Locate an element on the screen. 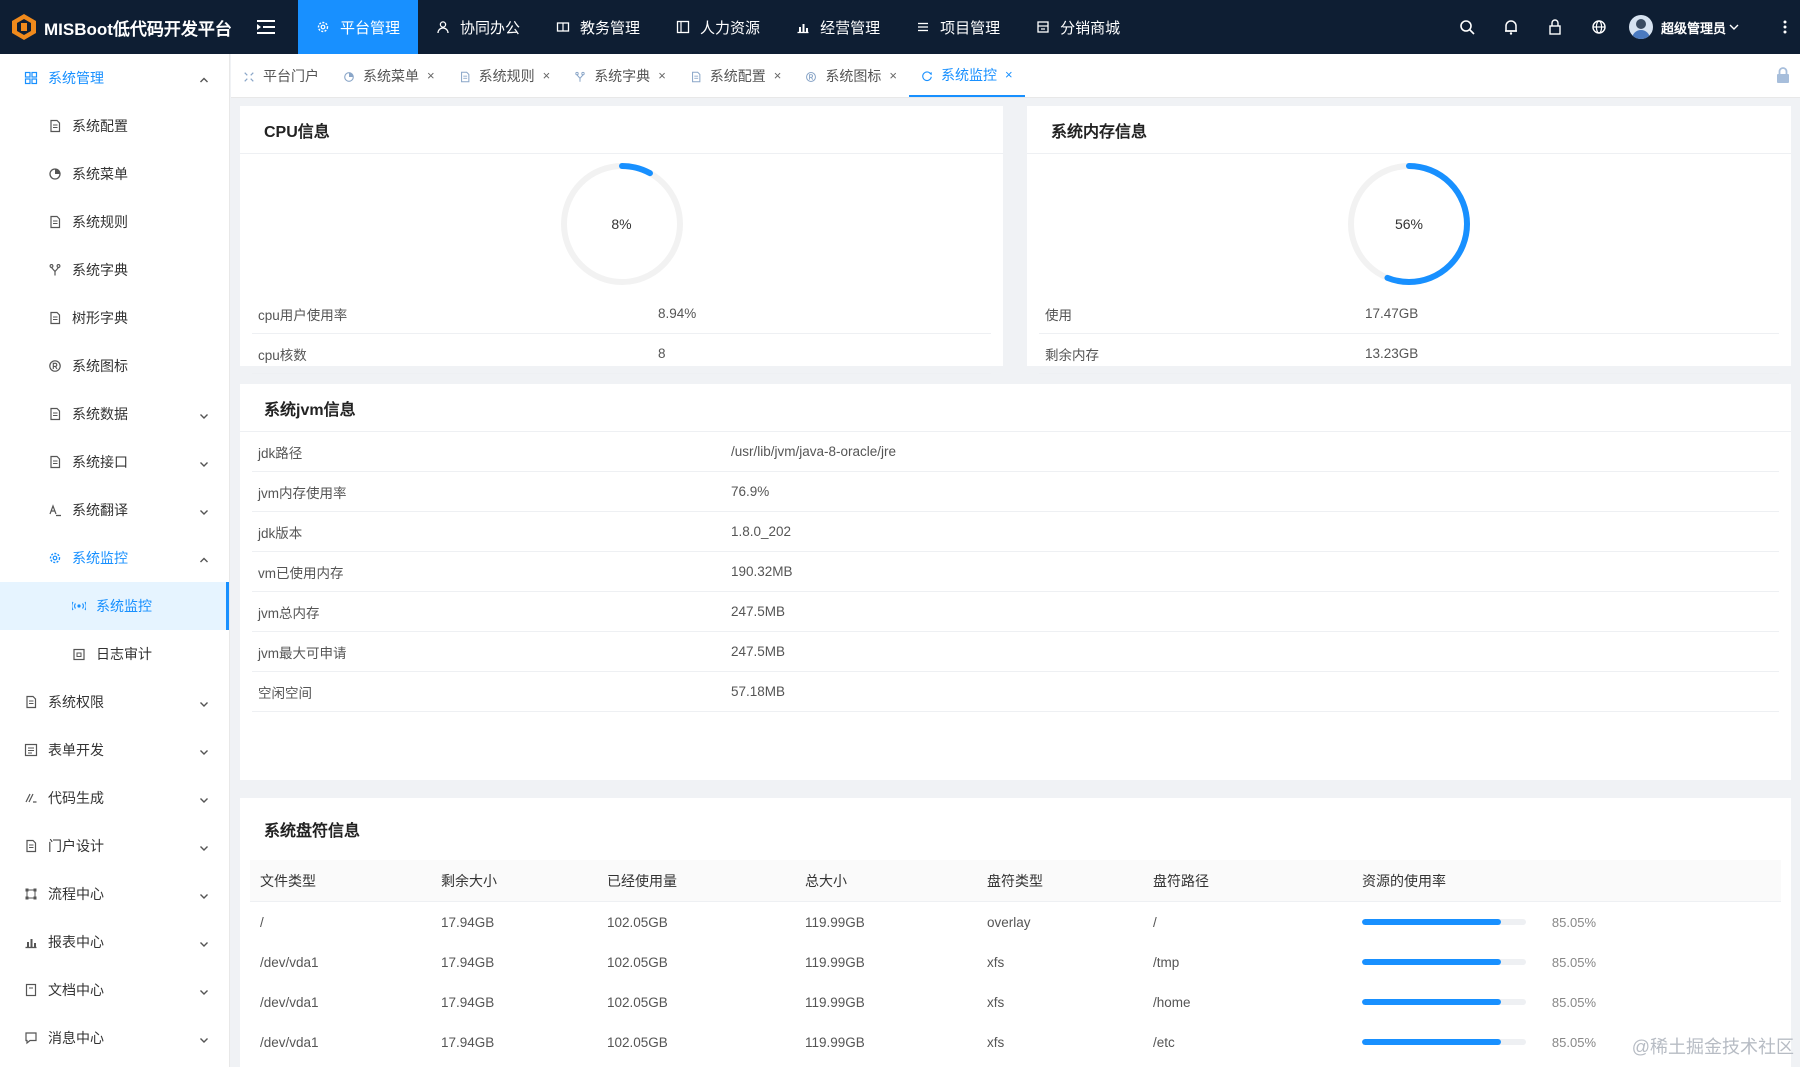 Image resolution: width=1800 pixels, height=1067 pixels. user-menu: 超级管理员 is located at coordinates (1684, 27).